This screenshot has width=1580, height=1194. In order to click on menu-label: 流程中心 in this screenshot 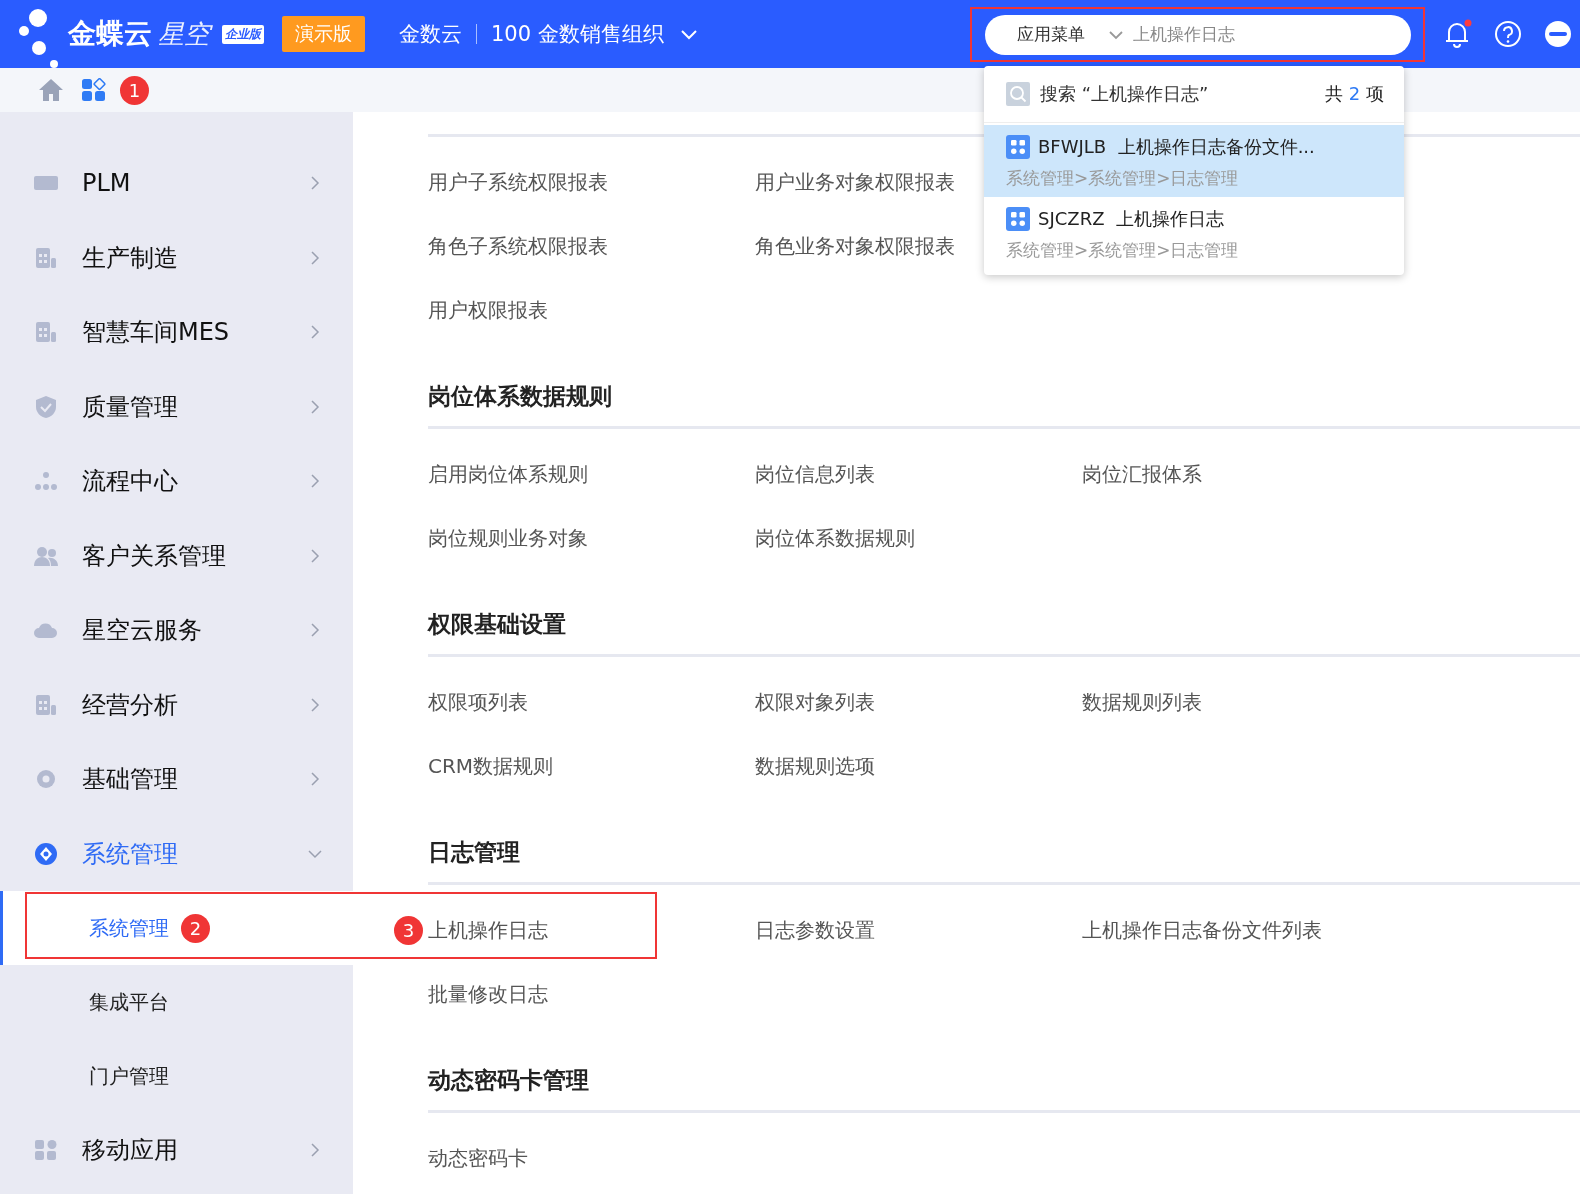, I will do `click(130, 482)`.